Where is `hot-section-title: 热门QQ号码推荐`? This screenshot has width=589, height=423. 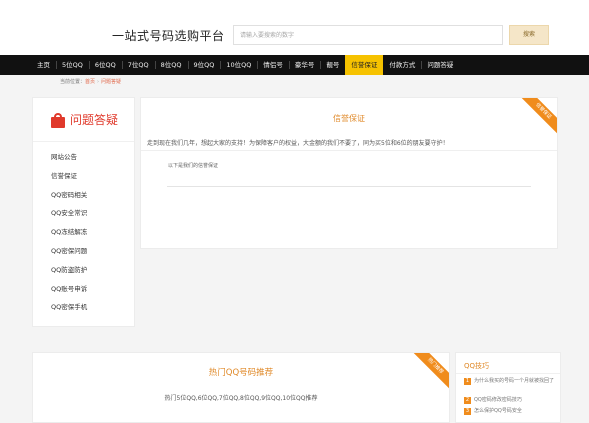 hot-section-title: 热门QQ号码推荐 is located at coordinates (241, 373).